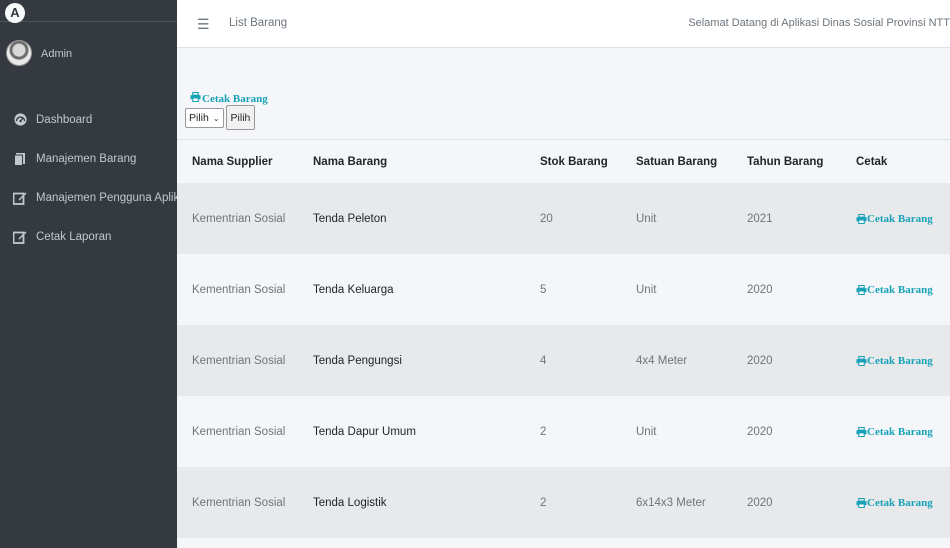  Describe the element at coordinates (350, 162) in the screenshot. I see `column-header: Nama Barang` at that location.